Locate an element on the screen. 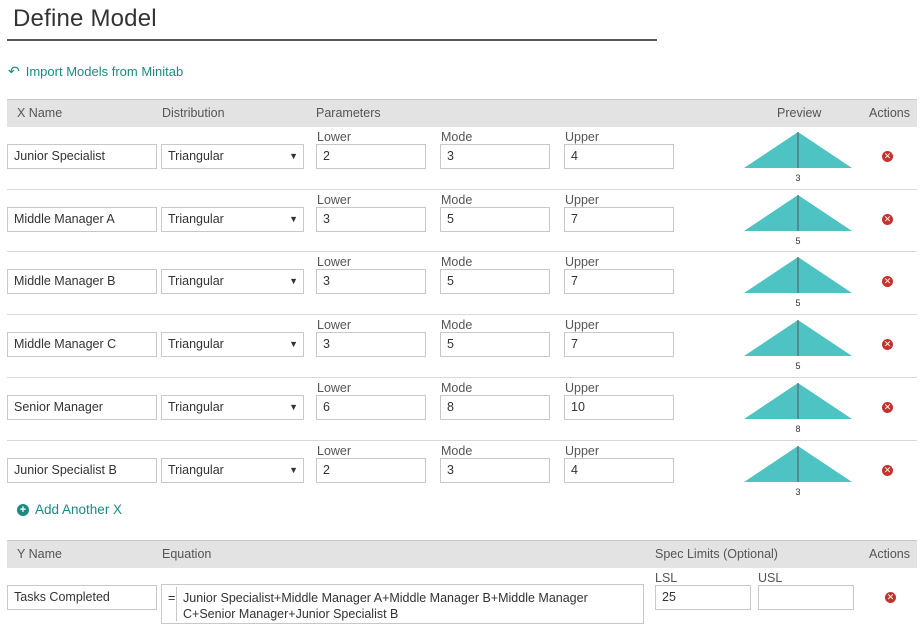 This screenshot has height=633, width=922. x-name-field: Senior Manager is located at coordinates (82, 407).